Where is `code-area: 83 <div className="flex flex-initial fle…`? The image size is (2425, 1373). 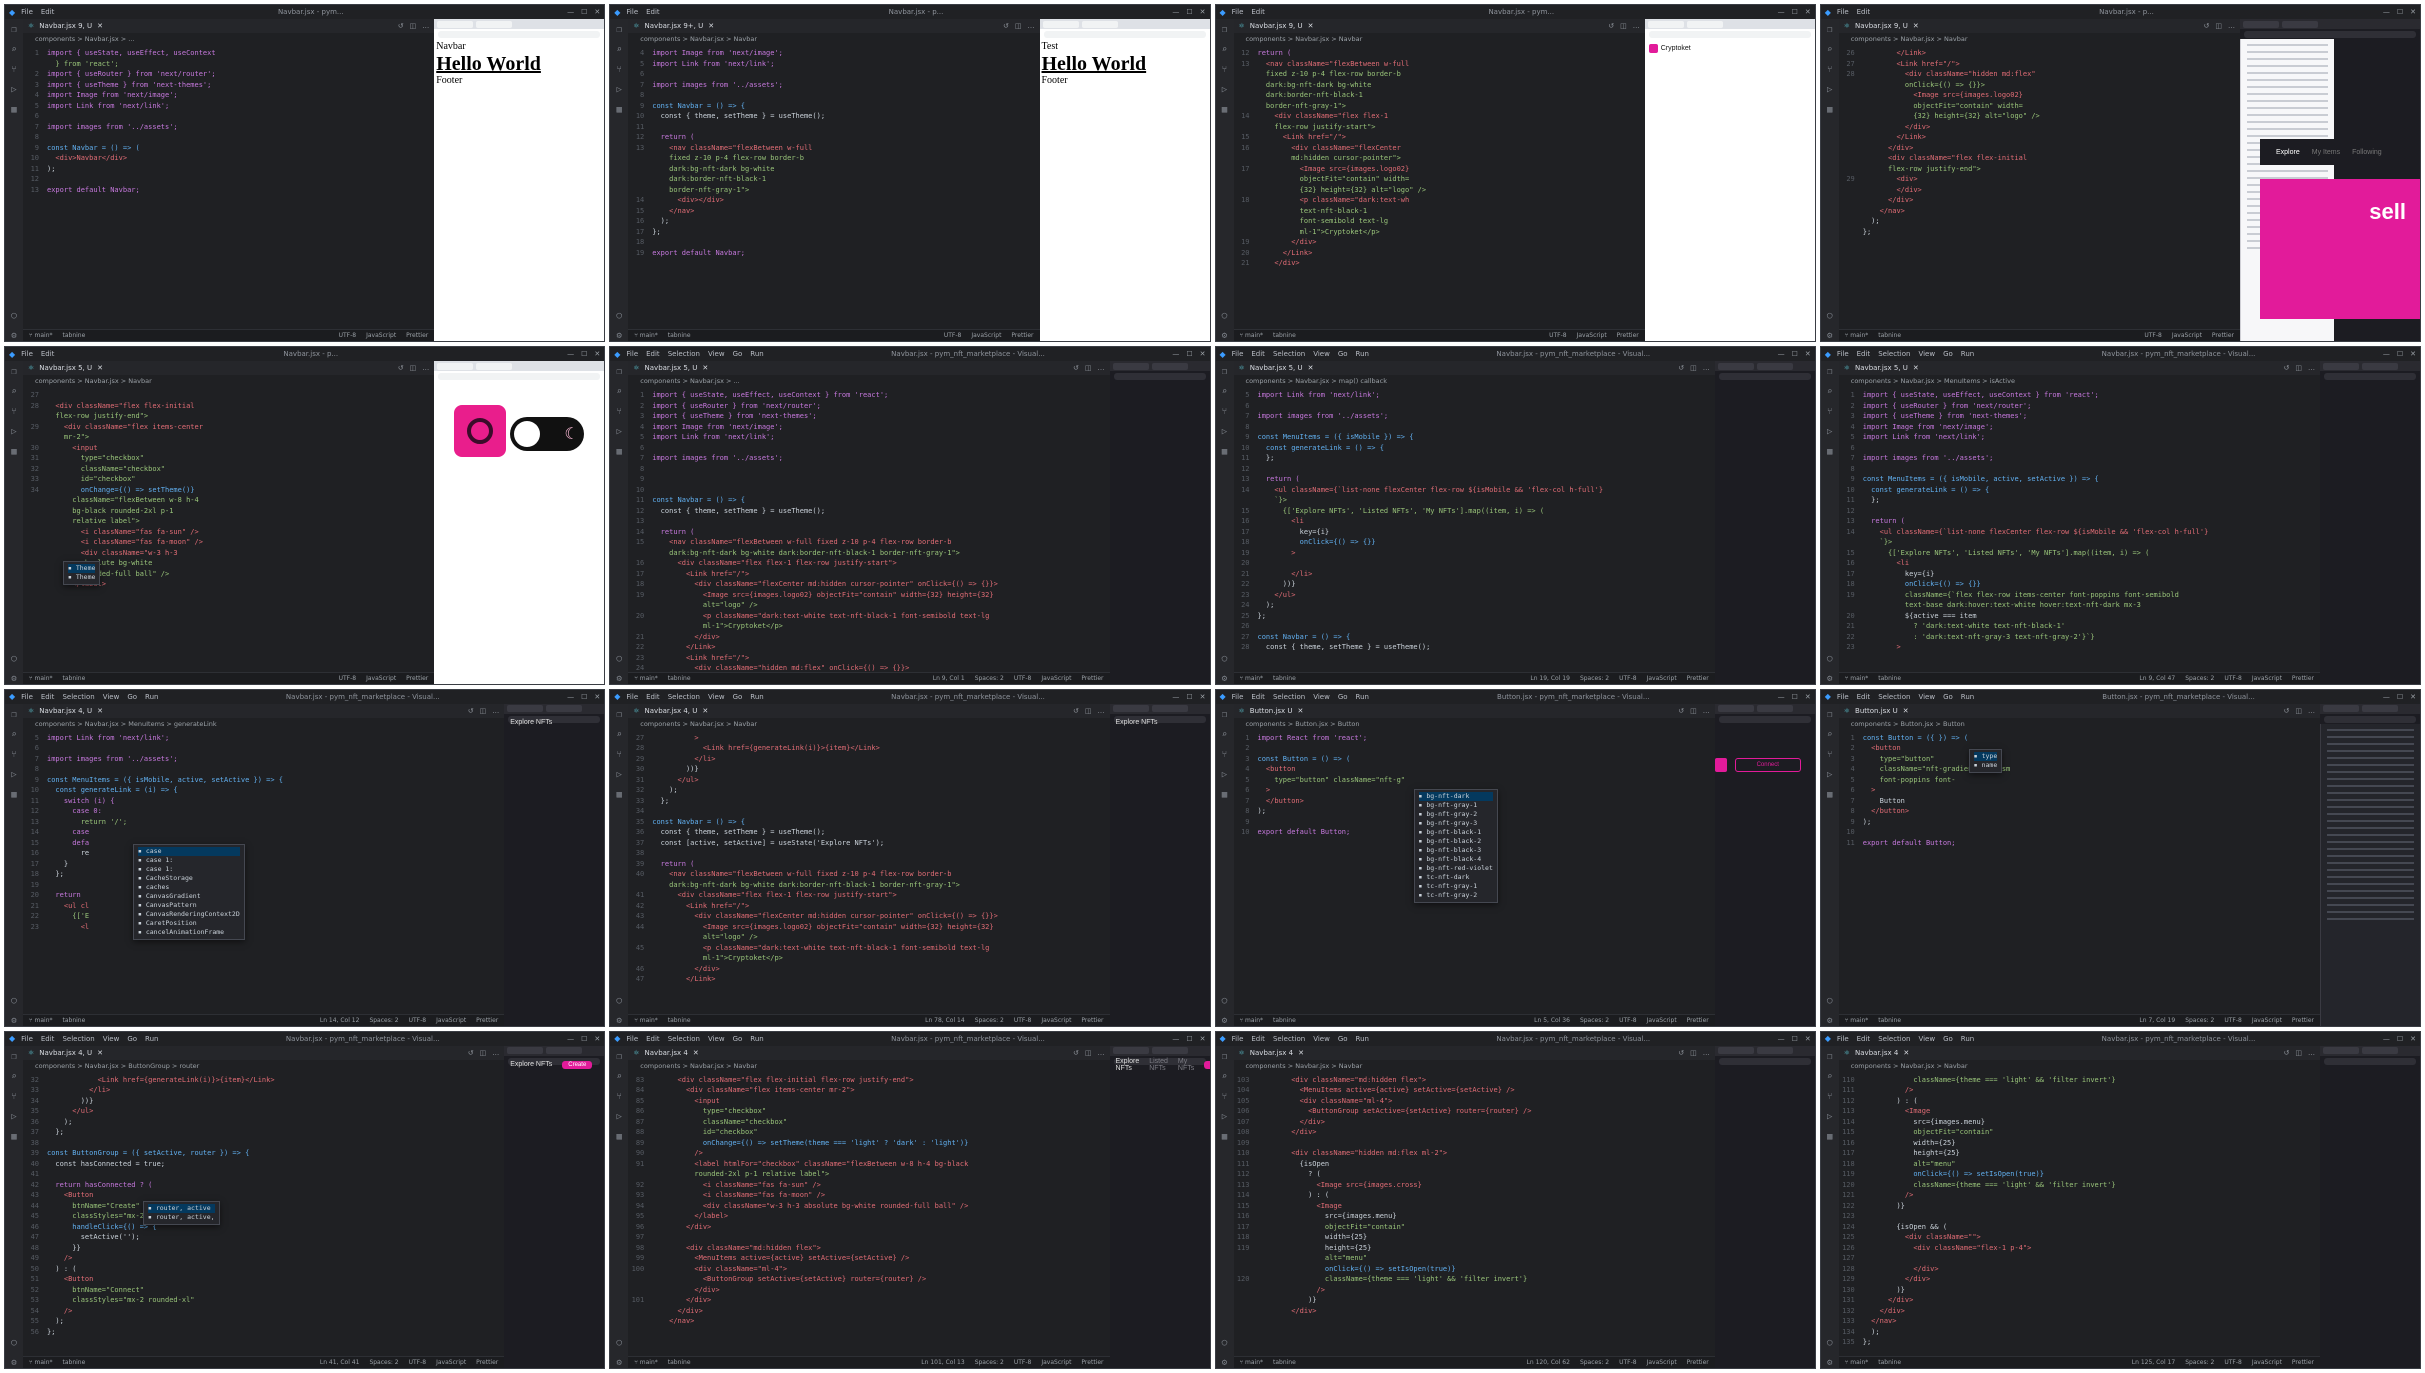
code-area: 83 <div className="flex flex-initial fle… is located at coordinates (868, 1214).